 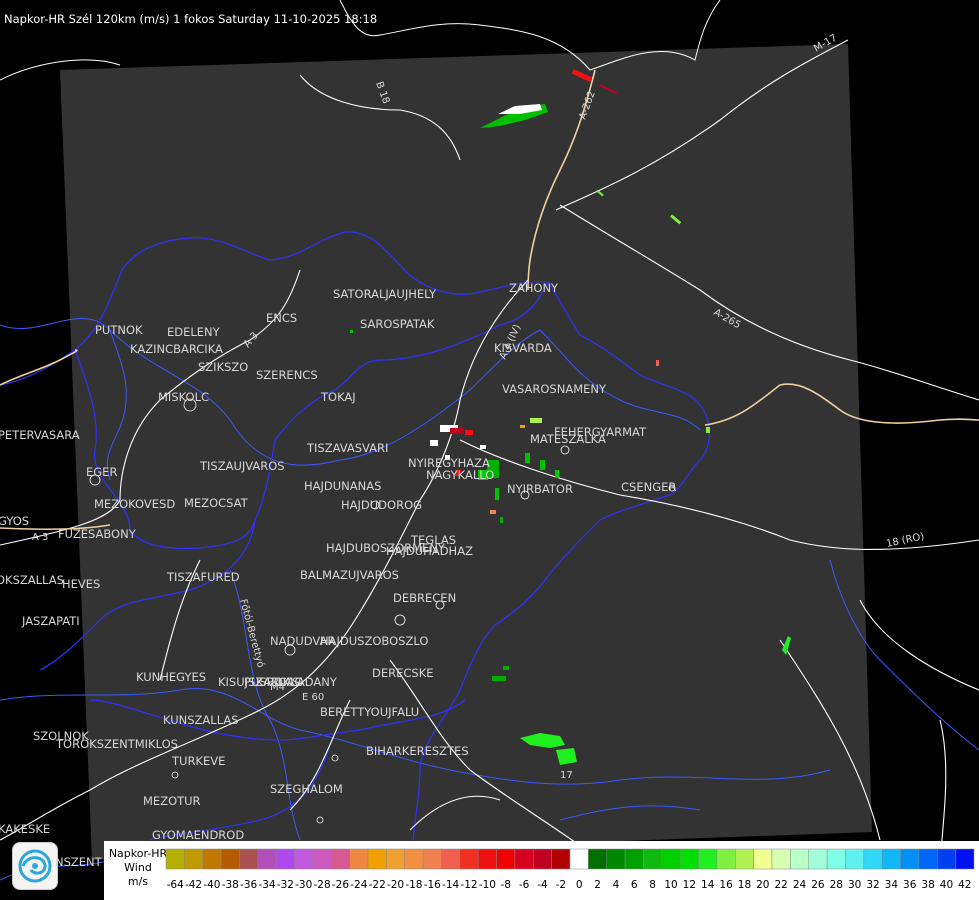 I want to click on legend-tick-label: -22, so click(x=377, y=885).